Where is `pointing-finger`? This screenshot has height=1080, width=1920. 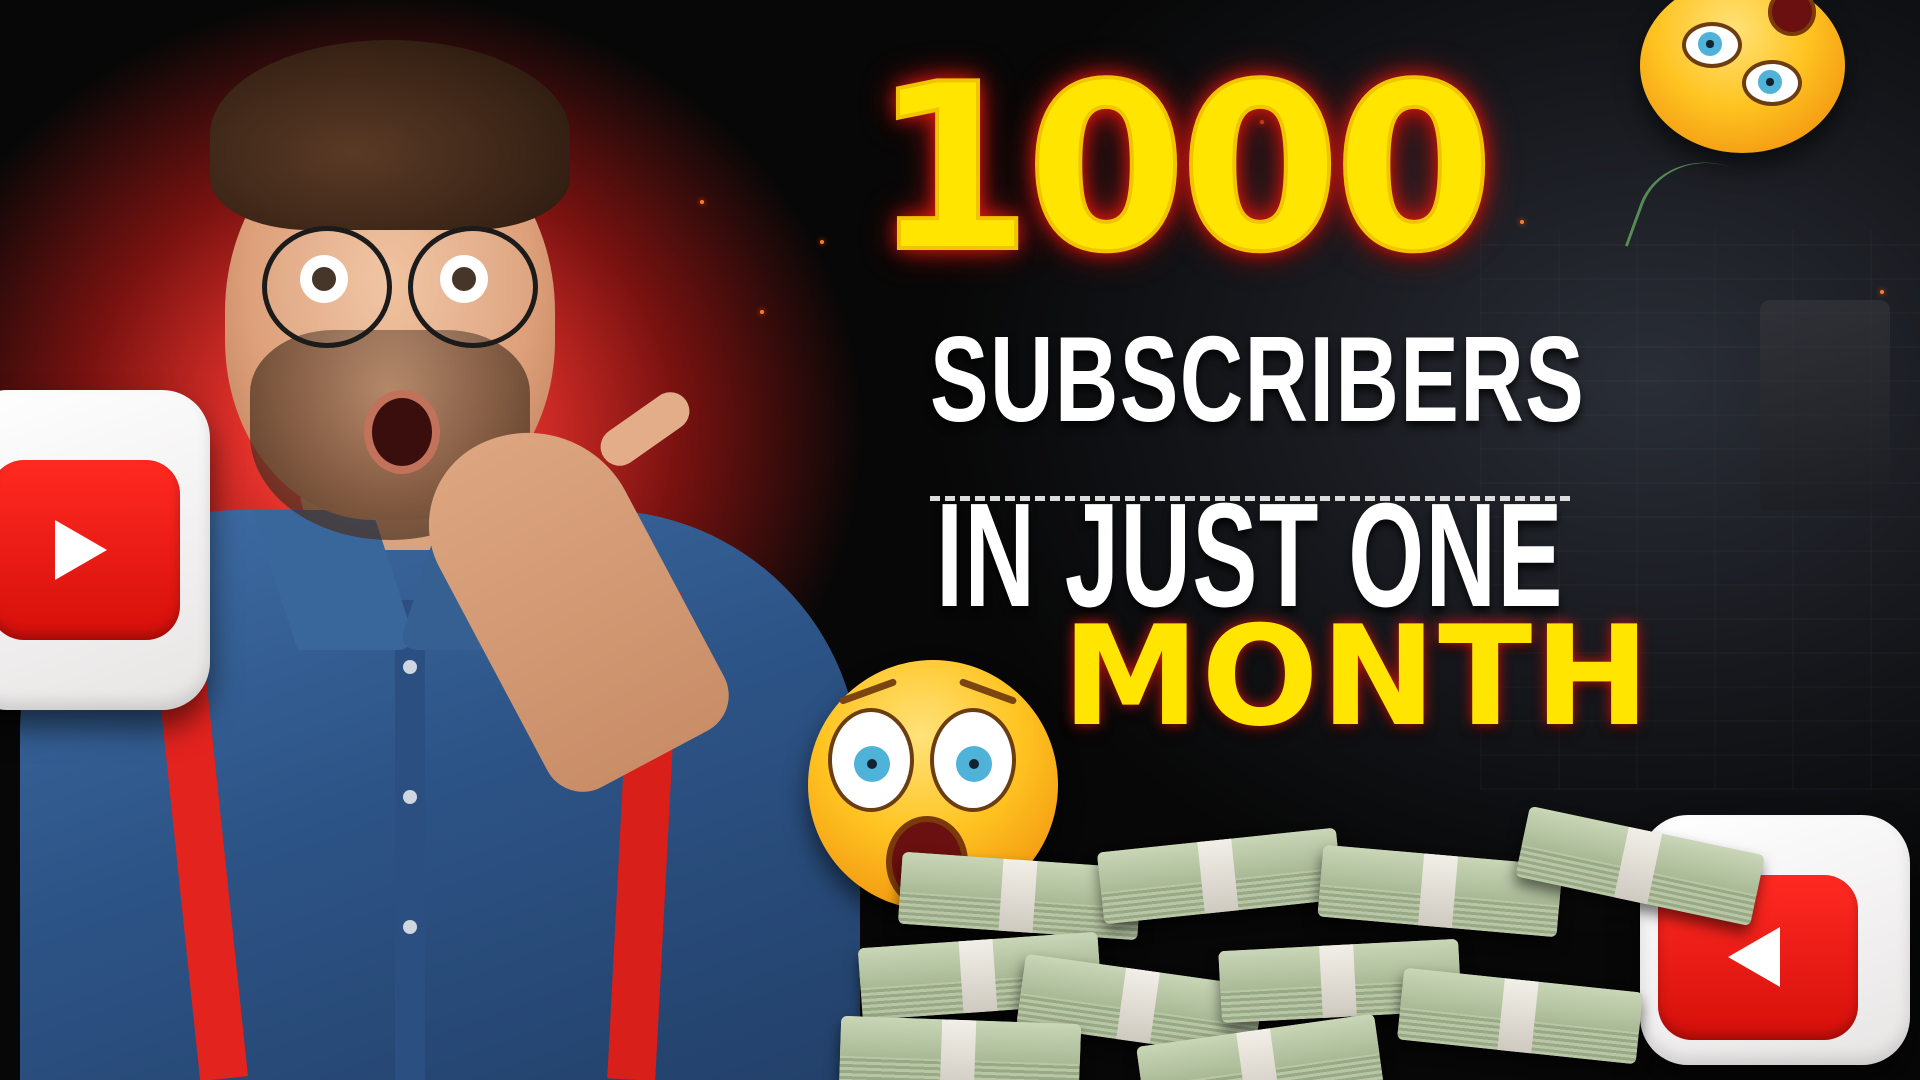
pointing-finger is located at coordinates (645, 429).